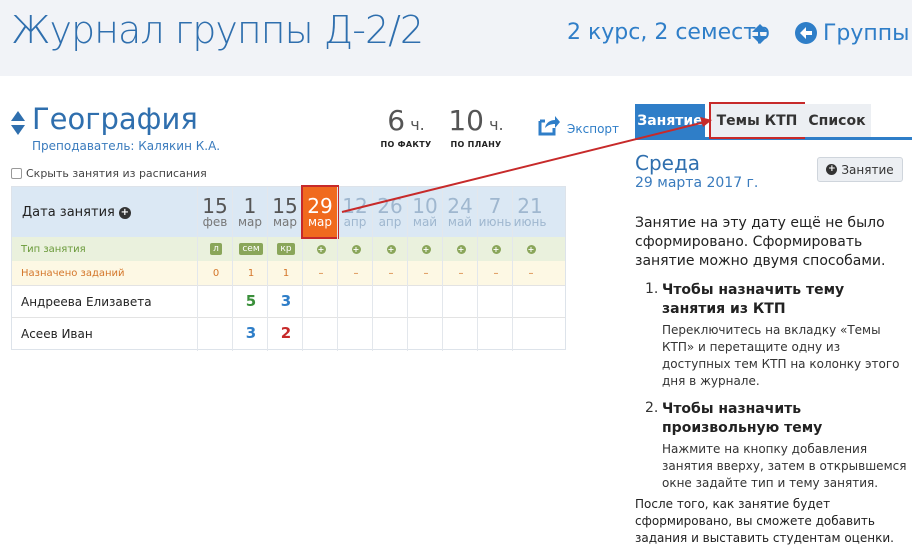 The width and height of the screenshot is (912, 549). What do you see at coordinates (217, 30) in the screenshot?
I see `page-title: Журнал группы Д-2/2` at bounding box center [217, 30].